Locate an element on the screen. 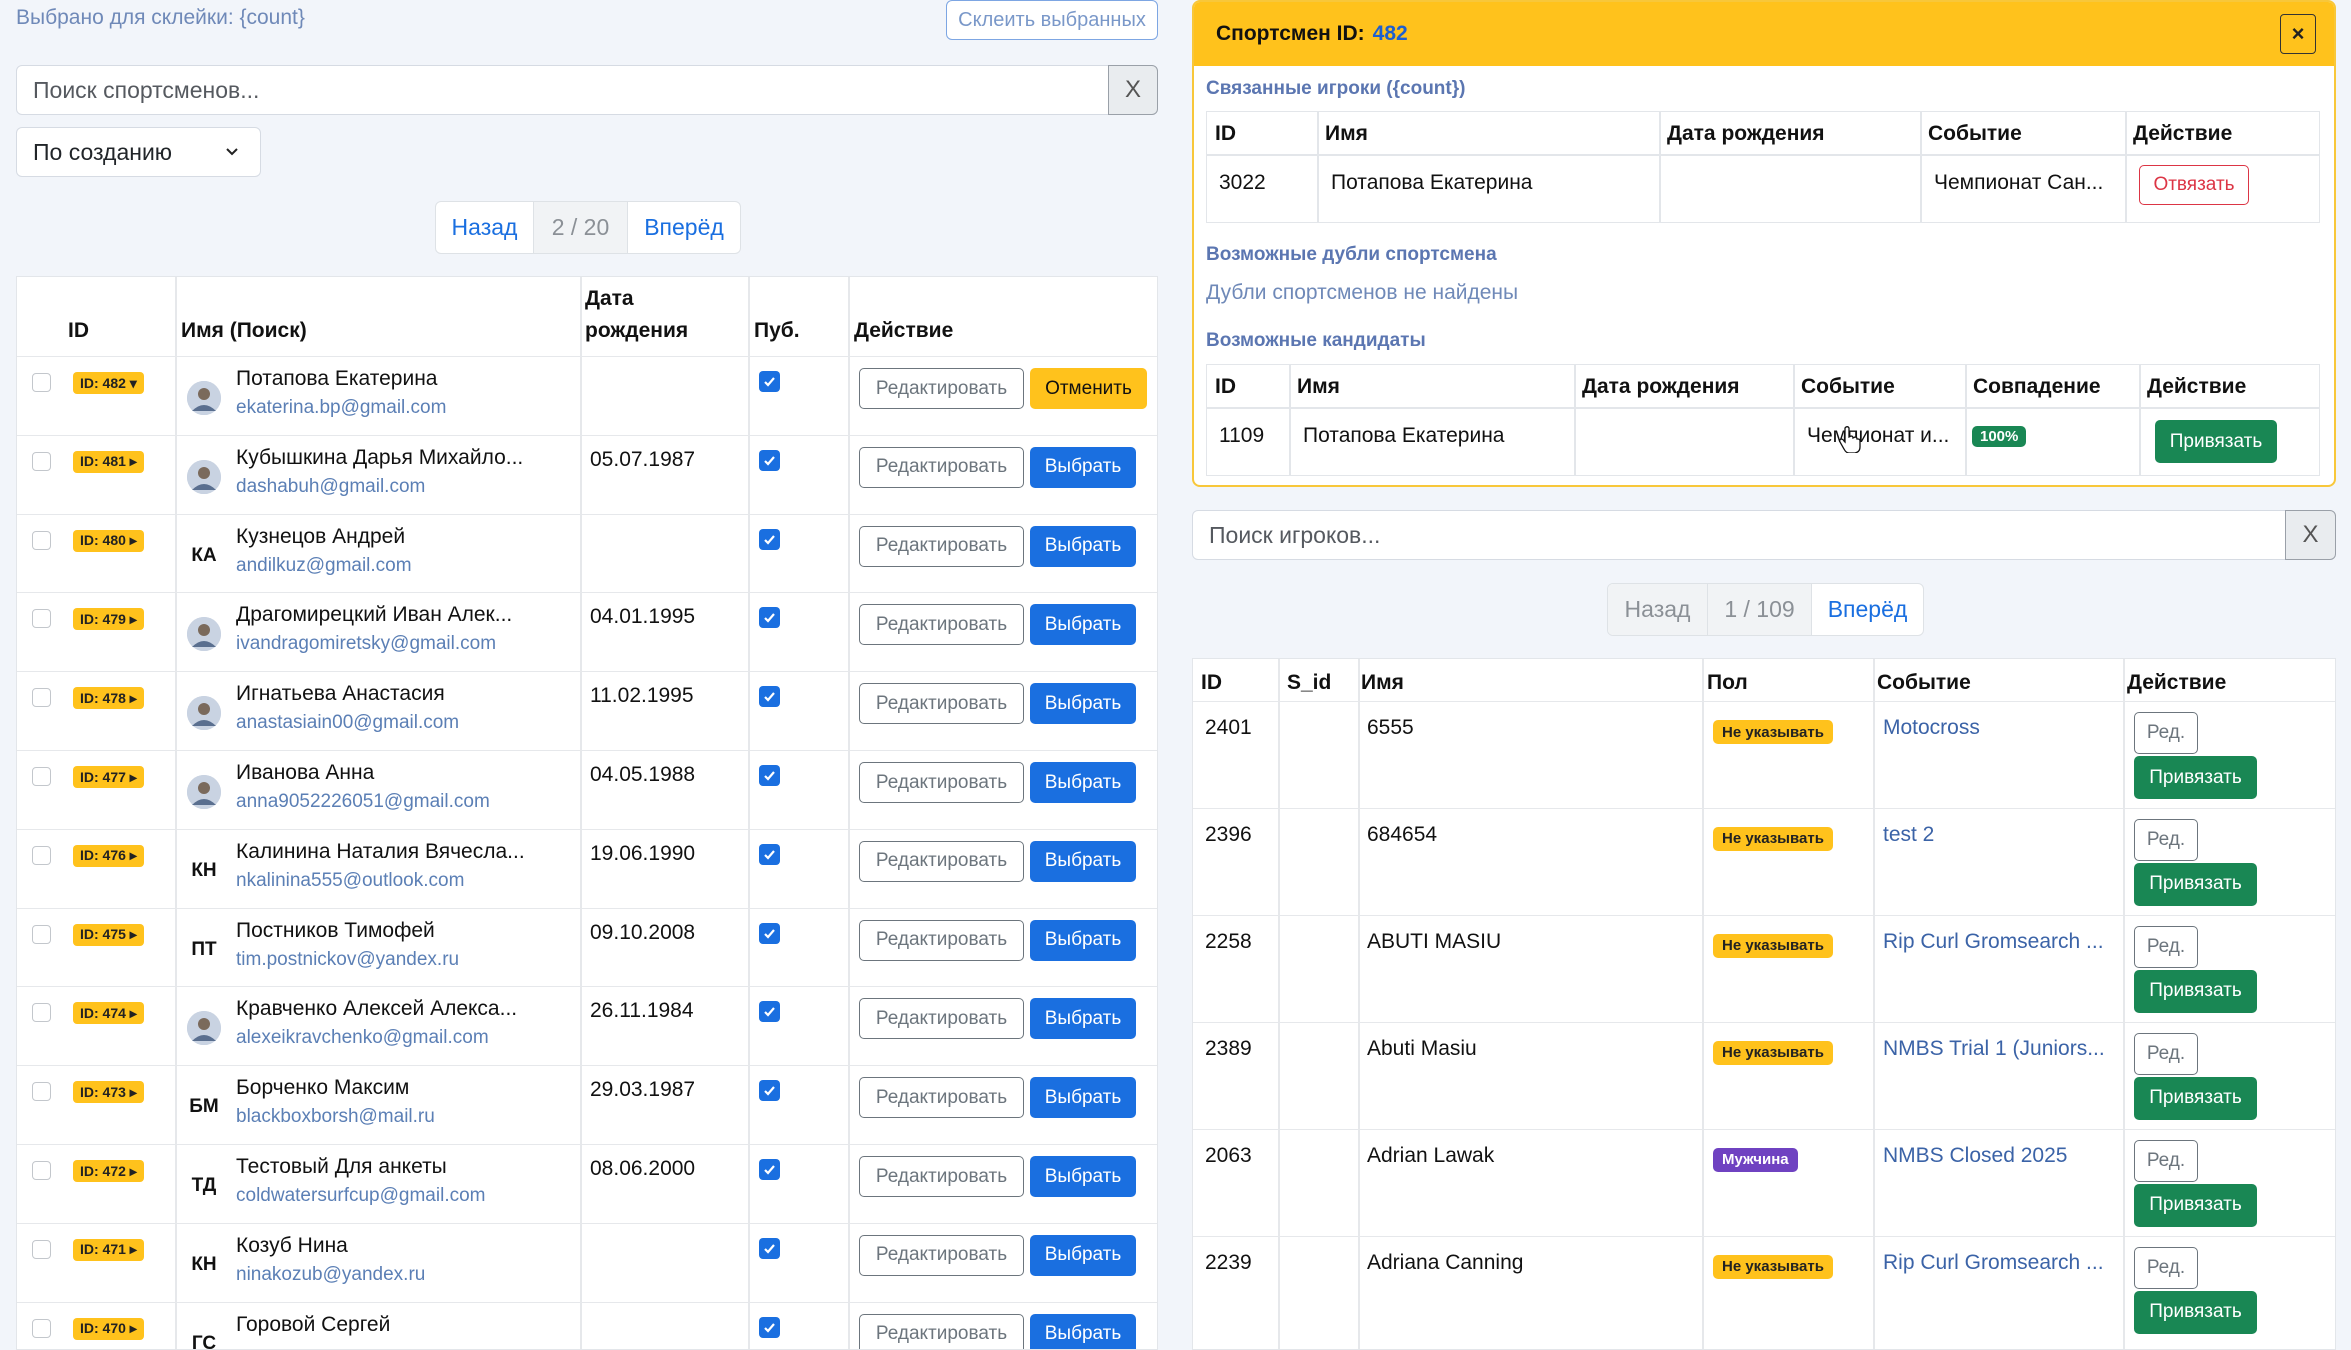 This screenshot has height=1350, width=2351. id-badge: ID: 477 ▸ is located at coordinates (108, 777).